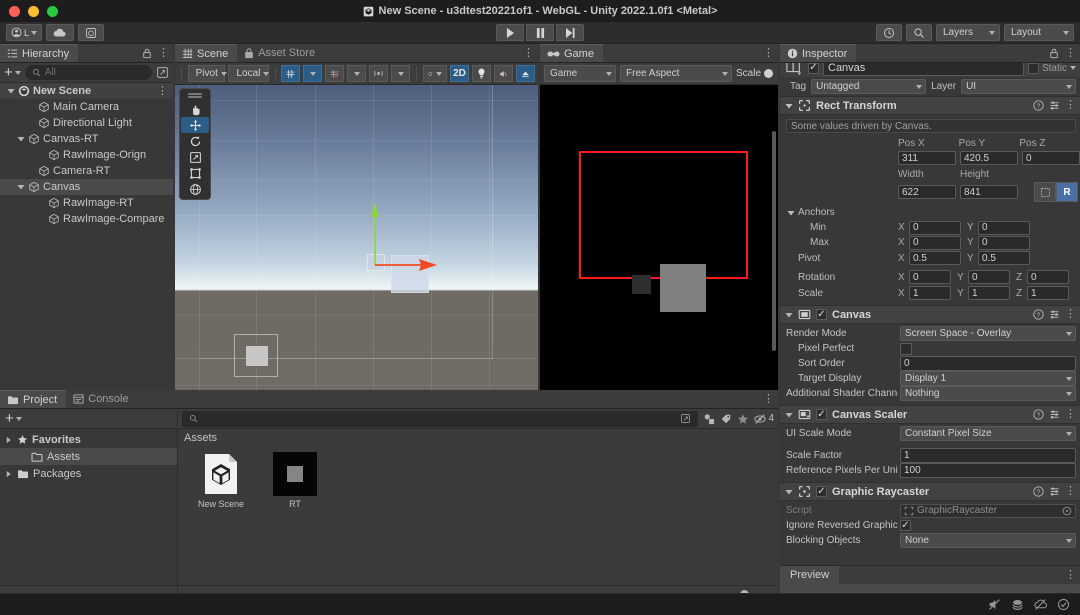  I want to click on filter-label-icon, so click(726, 419).